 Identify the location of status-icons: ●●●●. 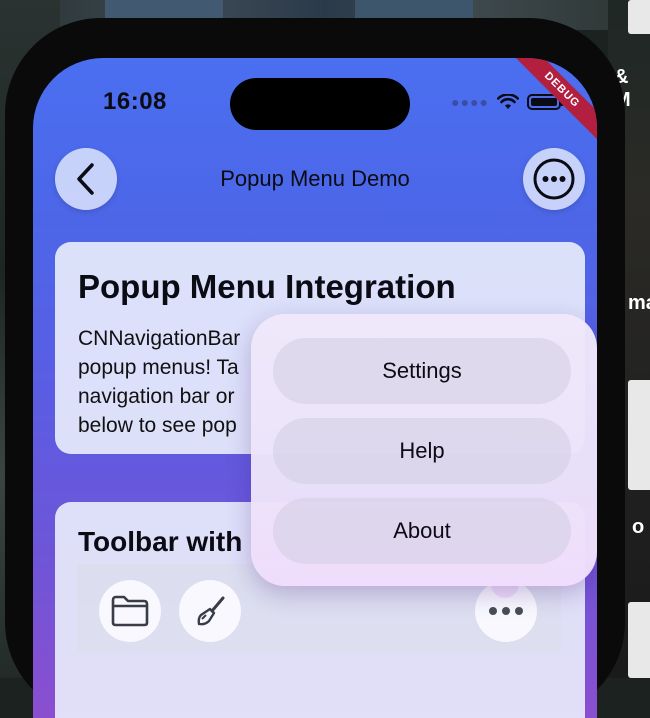
(507, 102).